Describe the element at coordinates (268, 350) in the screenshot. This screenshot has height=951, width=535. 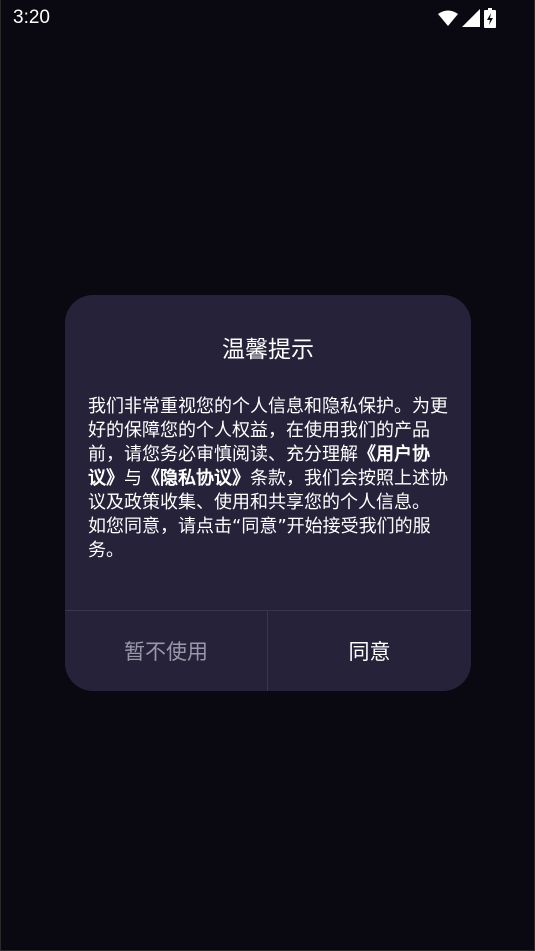
I see `dialog-title: 温馨提示` at that location.